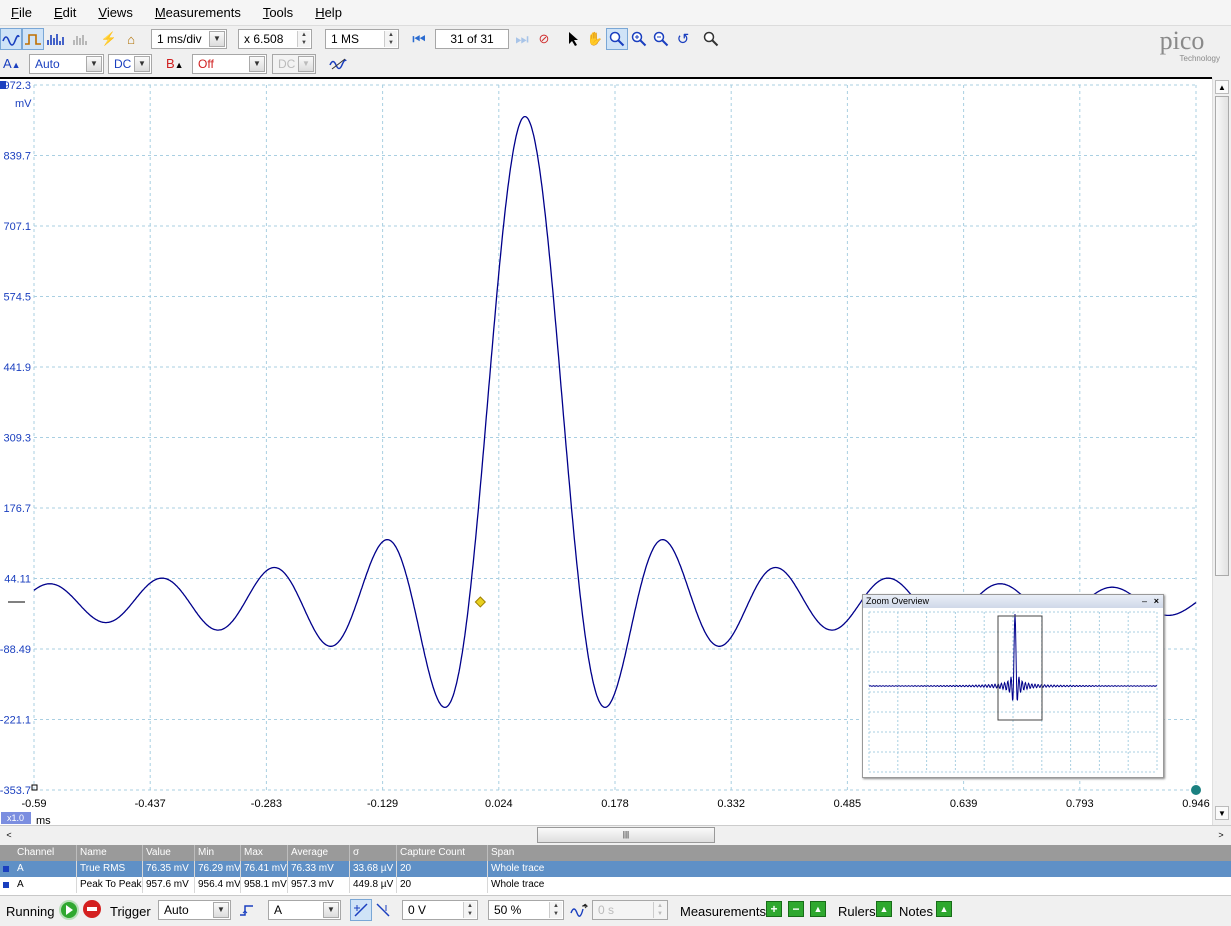 The image size is (1231, 926). I want to click on trigger-type-icon, so click(247, 910).